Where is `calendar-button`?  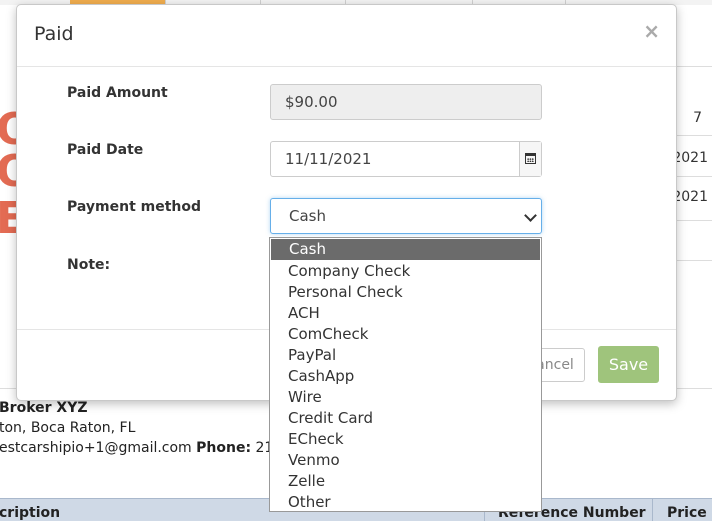 calendar-button is located at coordinates (530, 159).